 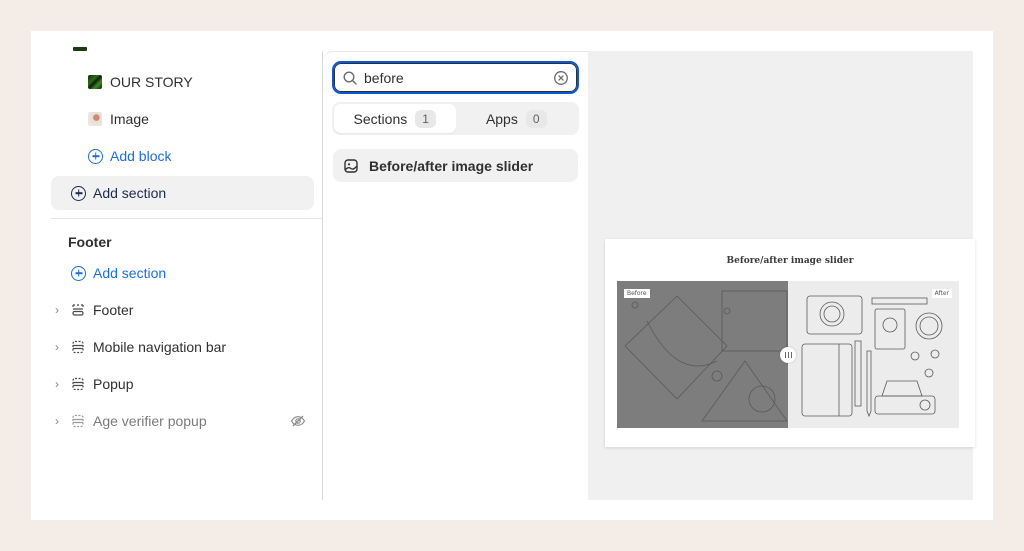 I want to click on eye-slash-icon, so click(x=298, y=421).